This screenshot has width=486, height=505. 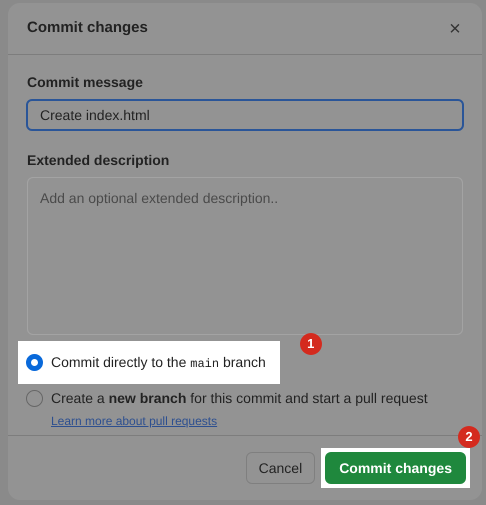 What do you see at coordinates (85, 82) in the screenshot?
I see `field-label: Commit message` at bounding box center [85, 82].